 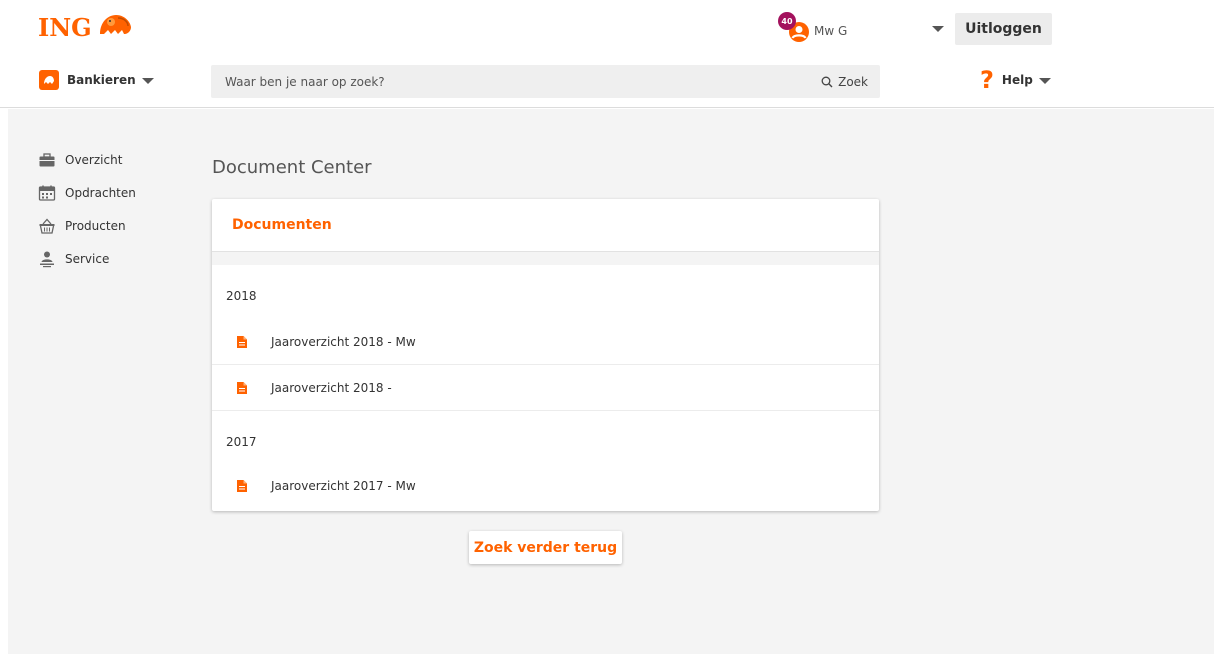 I want to click on document-label: Jaaroverzicht 2018 -, so click(x=331, y=387).